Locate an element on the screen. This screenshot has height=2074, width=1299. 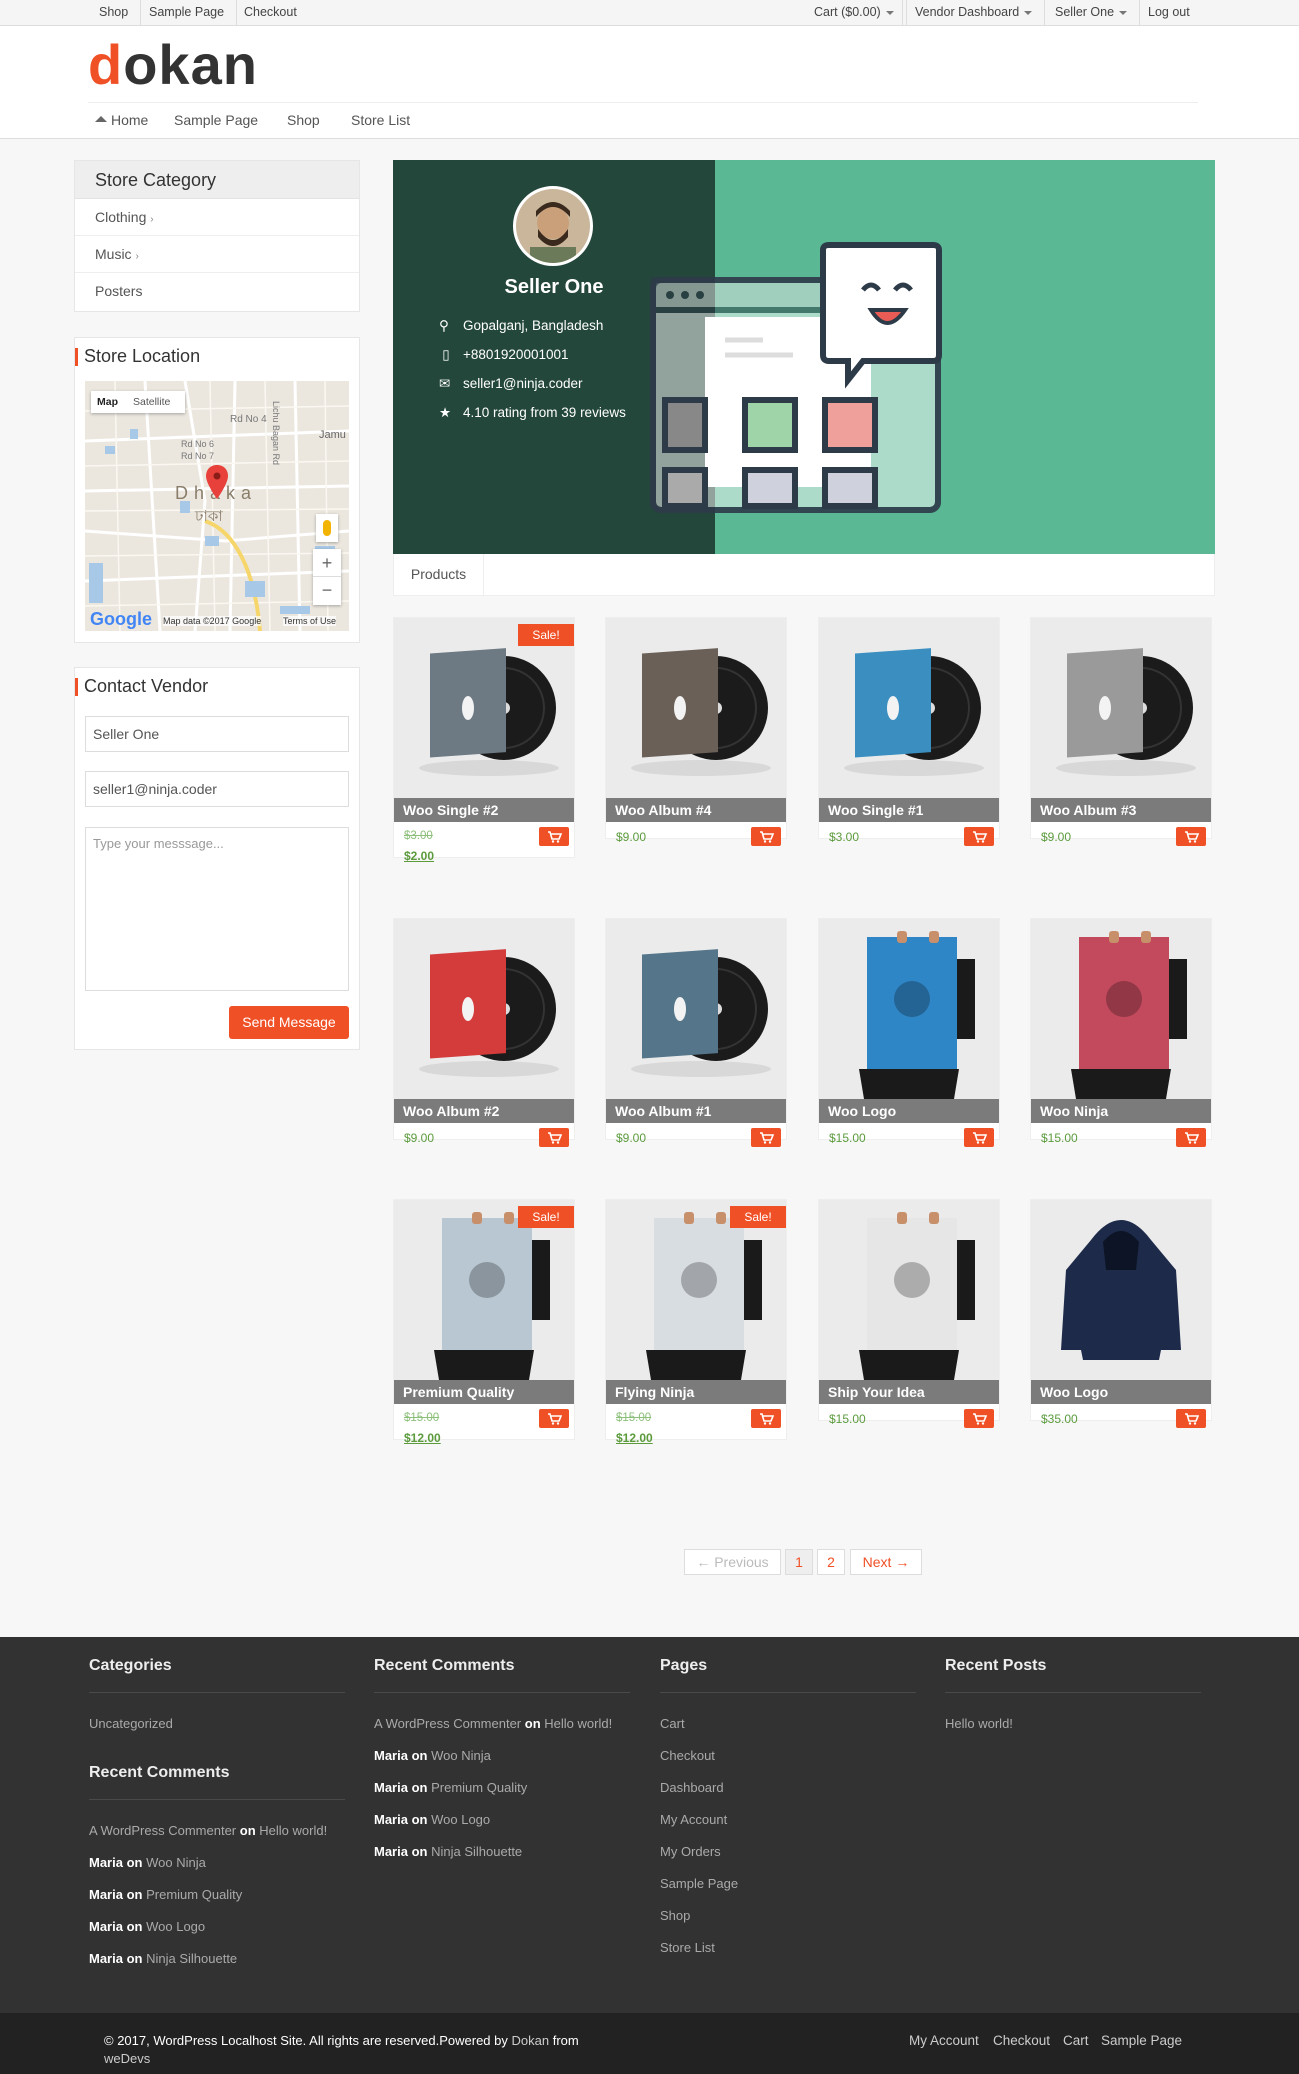
footer-page-link: Cart is located at coordinates (672, 1723).